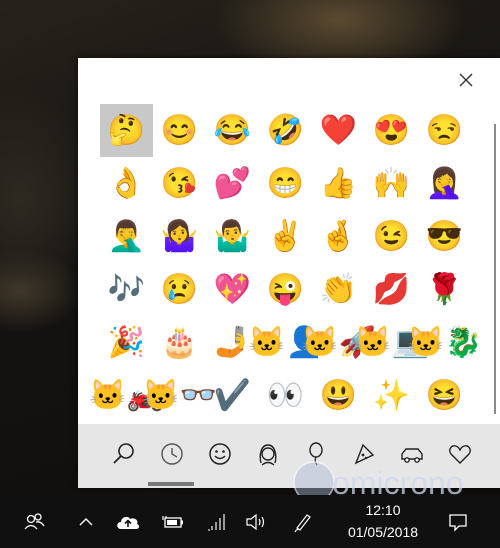 This screenshot has height=548, width=500. What do you see at coordinates (444, 130) in the screenshot?
I see `emoji-cell: 😒` at bounding box center [444, 130].